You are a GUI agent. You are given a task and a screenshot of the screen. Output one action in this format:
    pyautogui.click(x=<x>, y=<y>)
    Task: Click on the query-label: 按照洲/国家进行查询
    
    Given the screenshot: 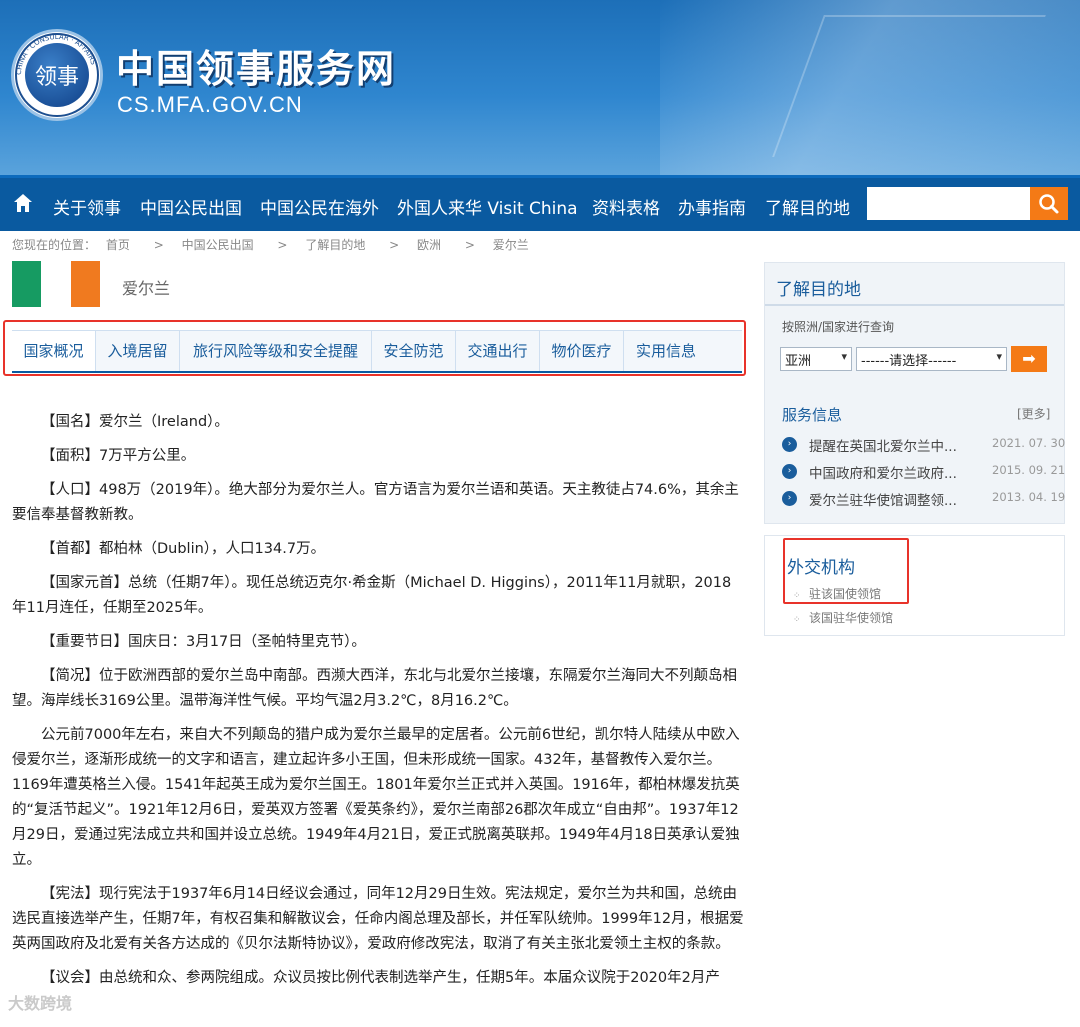 What is the action you would take?
    pyautogui.click(x=838, y=327)
    